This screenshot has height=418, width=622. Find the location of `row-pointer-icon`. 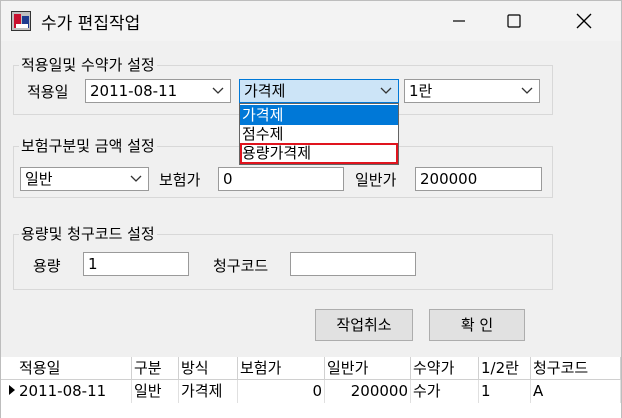

row-pointer-icon is located at coordinates (12, 390).